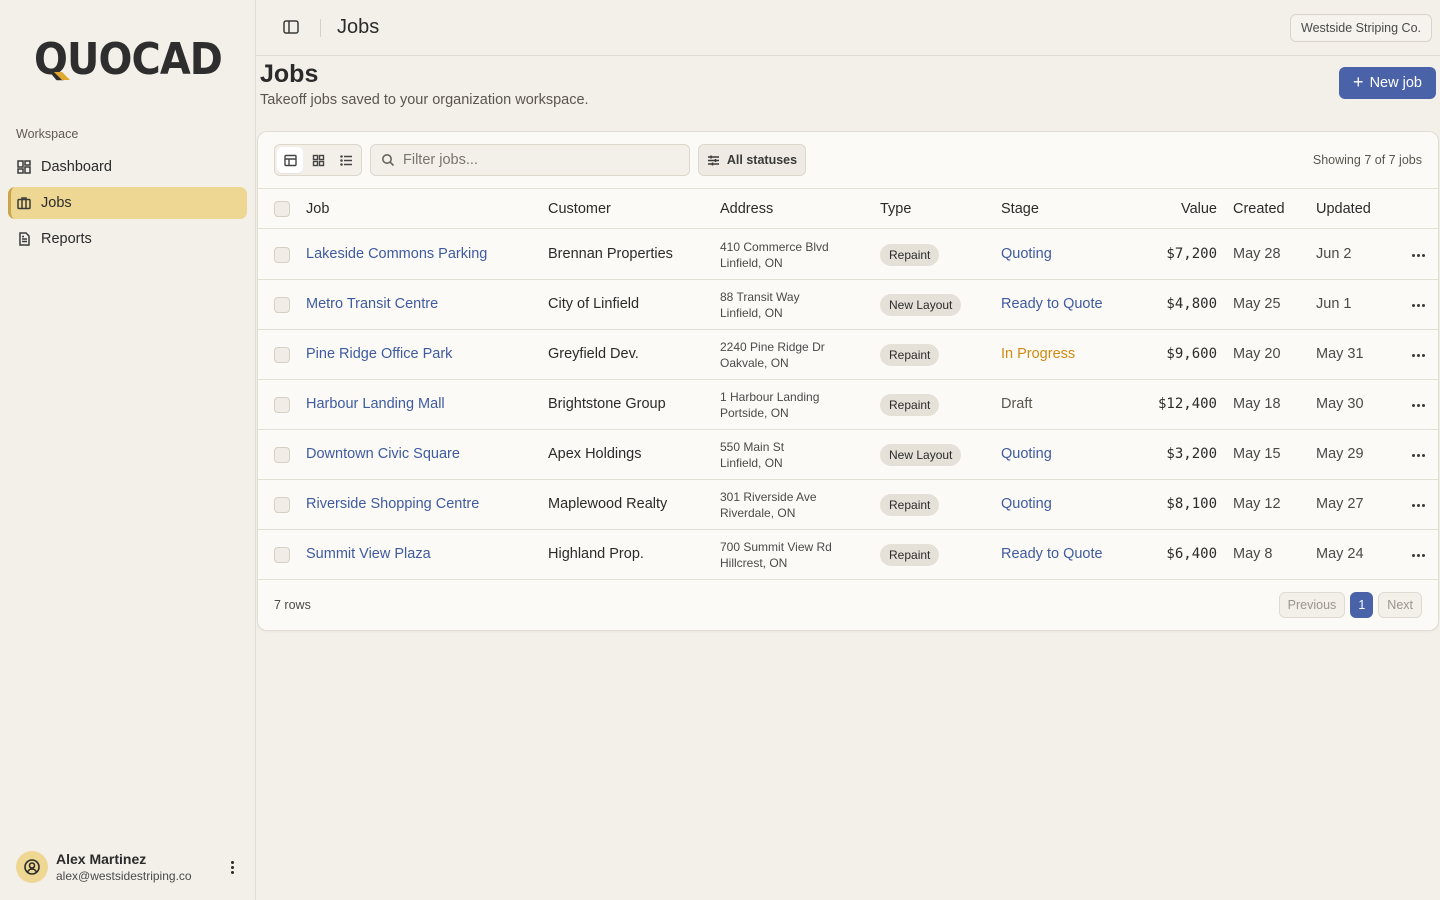 The width and height of the screenshot is (1440, 900). Describe the element at coordinates (774, 247) in the screenshot. I see `address-line-1: 410 Commerce Blvd` at that location.